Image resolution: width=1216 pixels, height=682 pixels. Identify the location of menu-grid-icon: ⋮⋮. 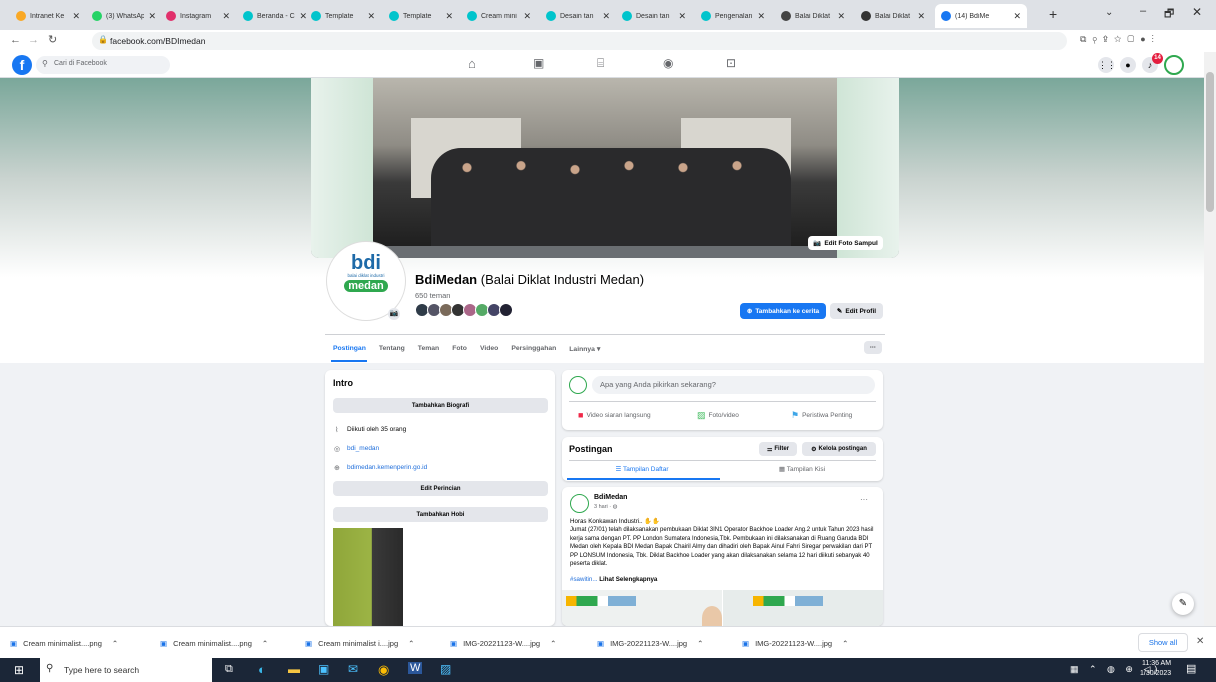
(1107, 65).